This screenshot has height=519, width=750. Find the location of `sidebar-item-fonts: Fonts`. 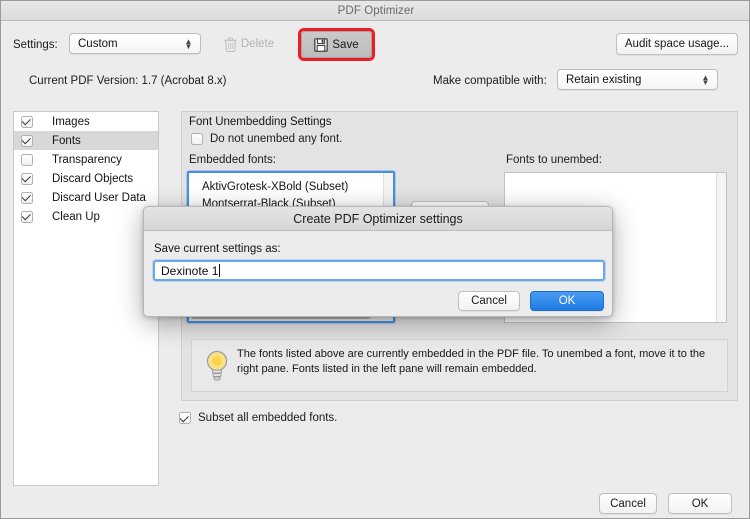

sidebar-item-fonts: Fonts is located at coordinates (86, 140).